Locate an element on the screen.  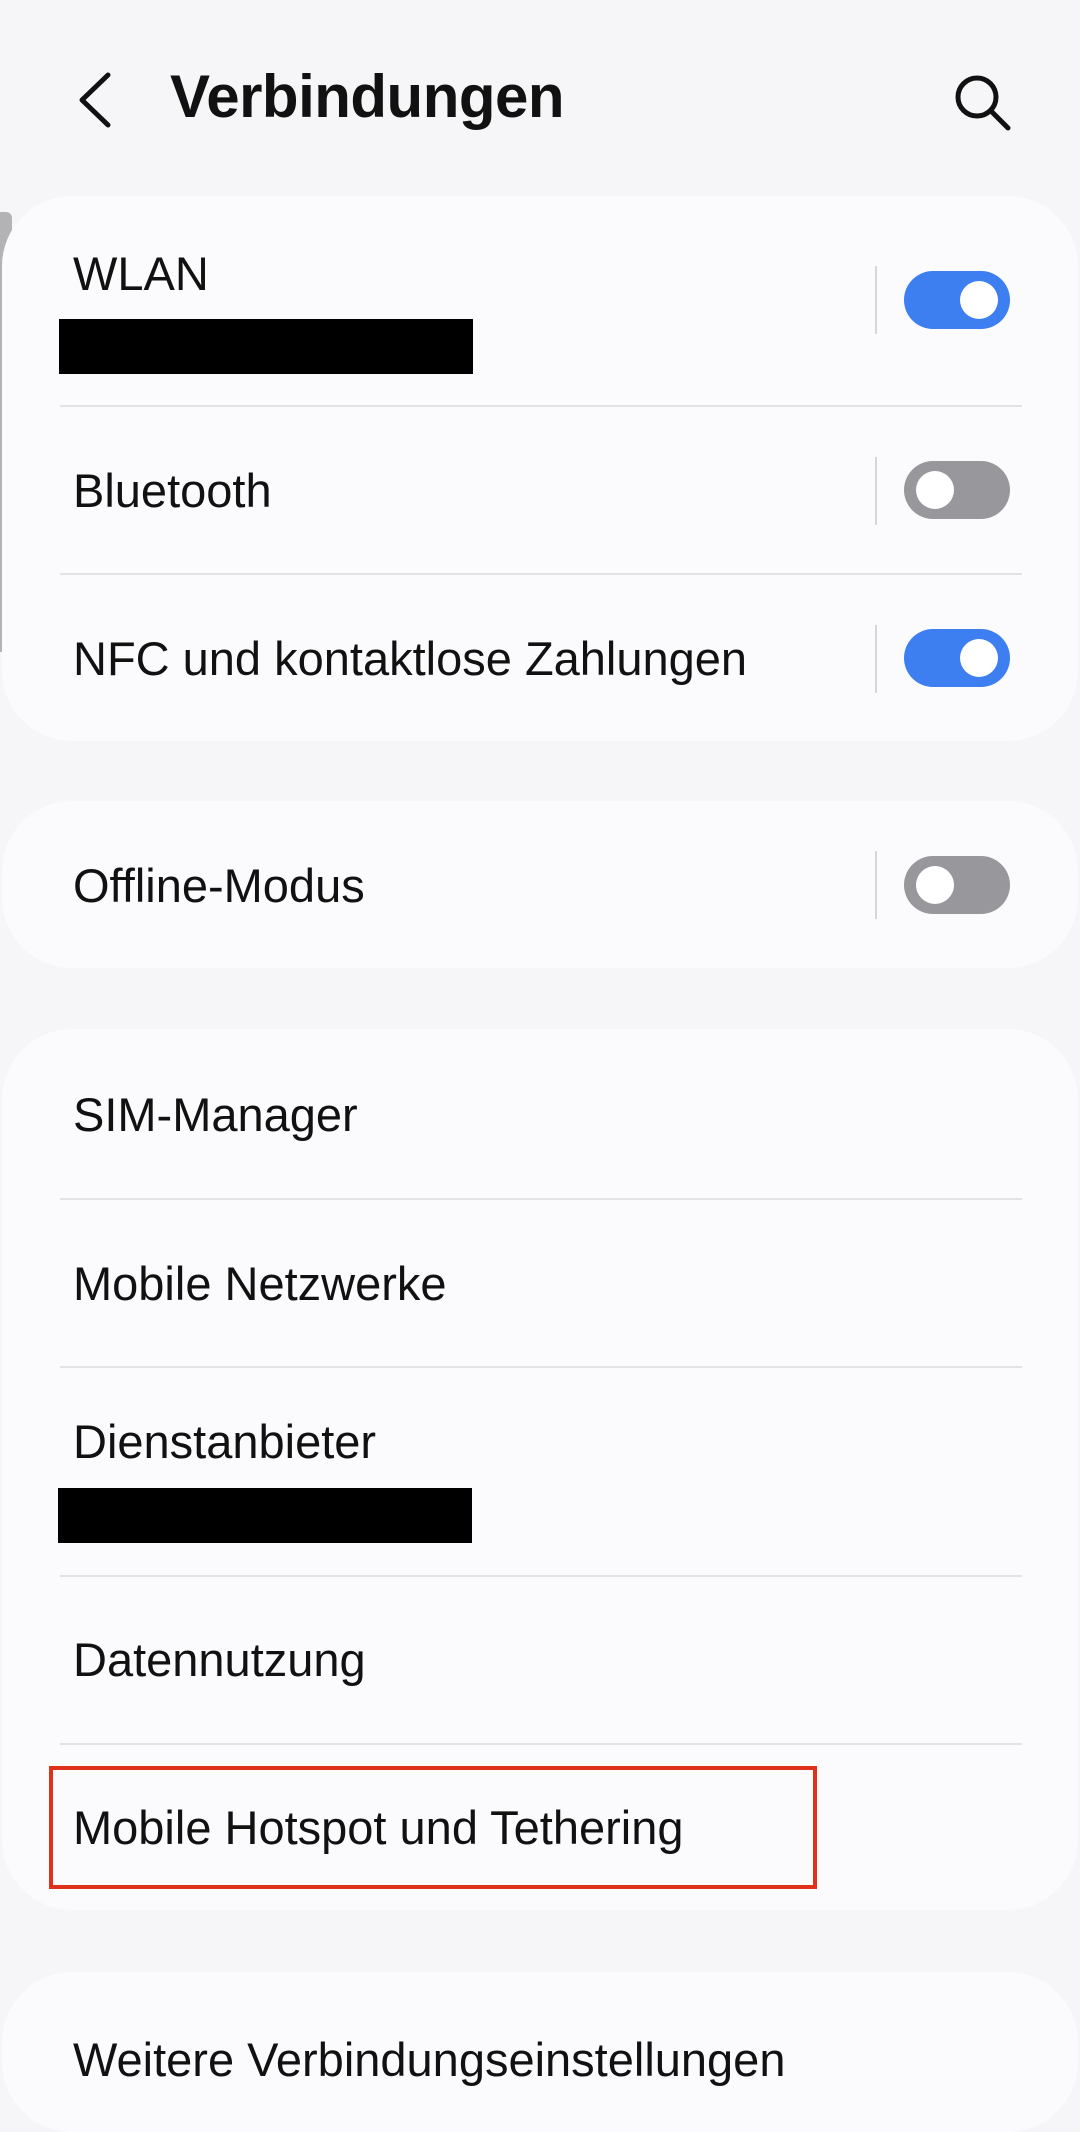
chevron-left-icon is located at coordinates (95, 100).